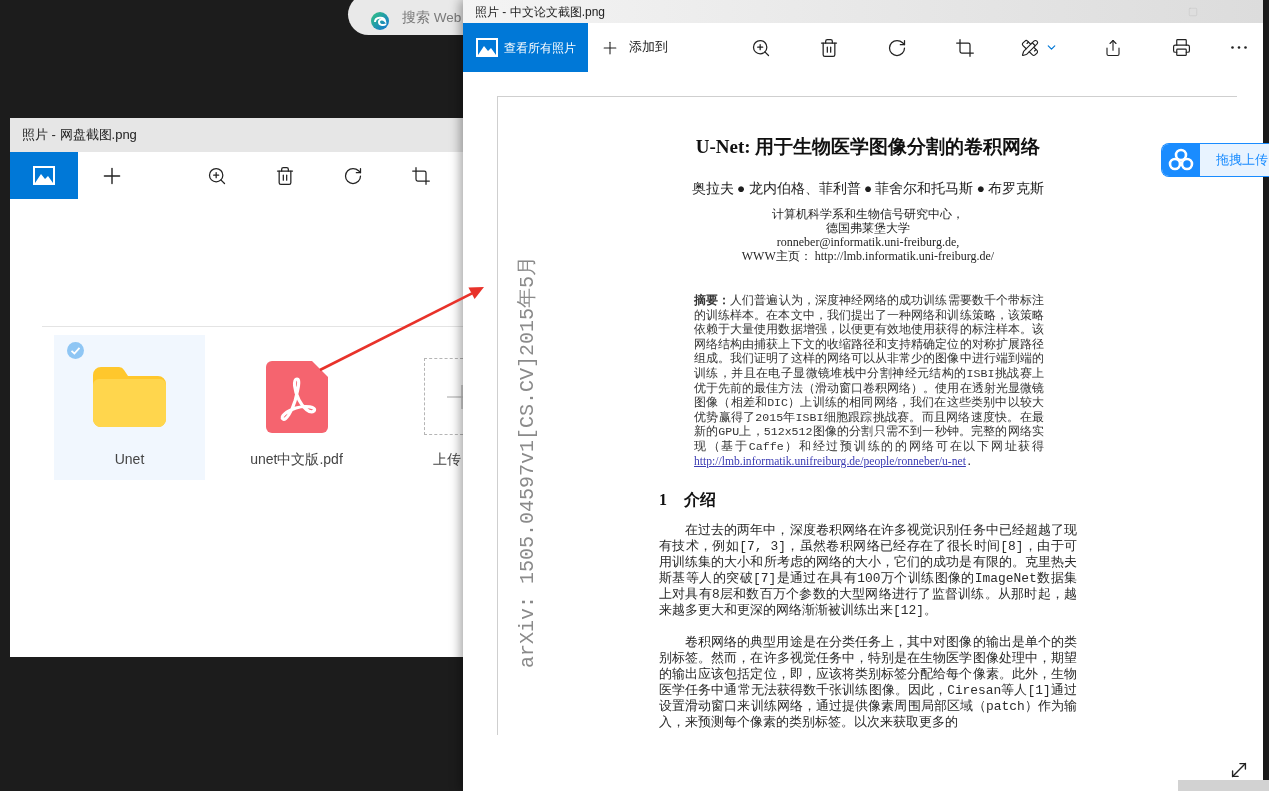 The image size is (1269, 791). Describe the element at coordinates (868, 256) in the screenshot. I see `affiliation-line: WWW主页： http://lmb.informatik.uni-freiburg.de/` at that location.